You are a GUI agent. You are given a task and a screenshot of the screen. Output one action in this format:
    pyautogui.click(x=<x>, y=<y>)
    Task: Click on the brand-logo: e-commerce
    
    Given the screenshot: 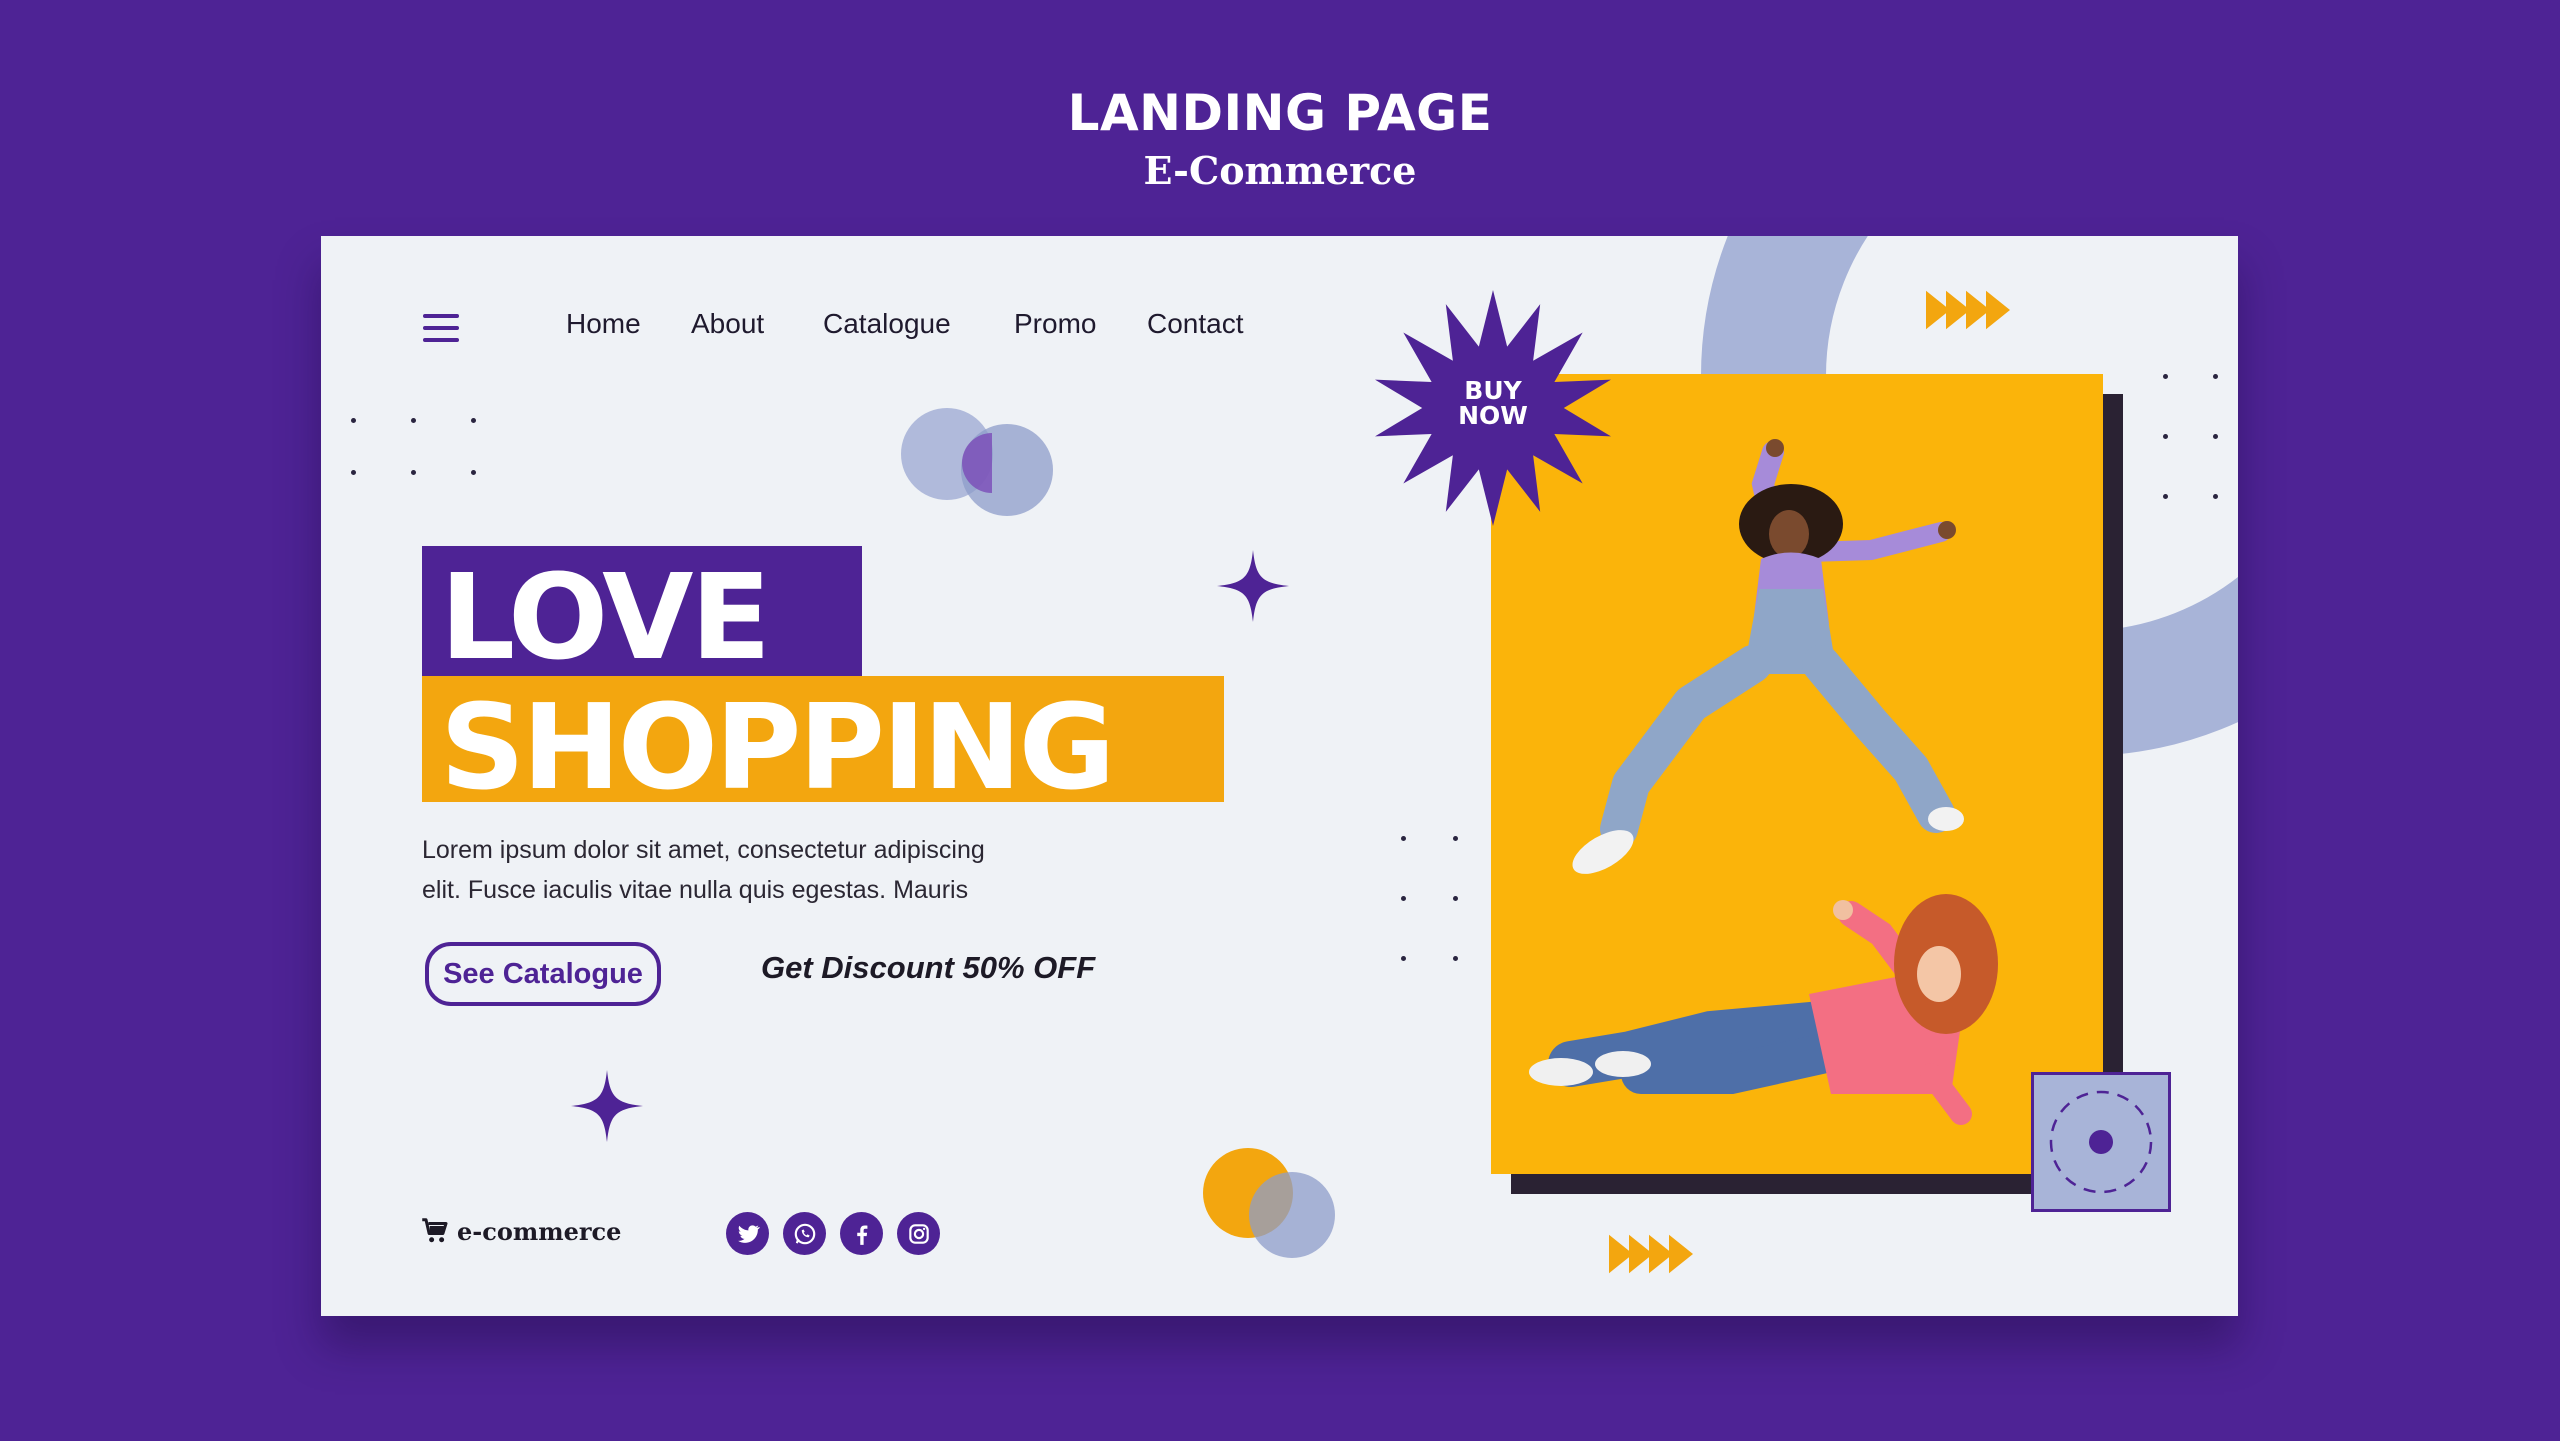 What is the action you would take?
    pyautogui.click(x=521, y=1231)
    